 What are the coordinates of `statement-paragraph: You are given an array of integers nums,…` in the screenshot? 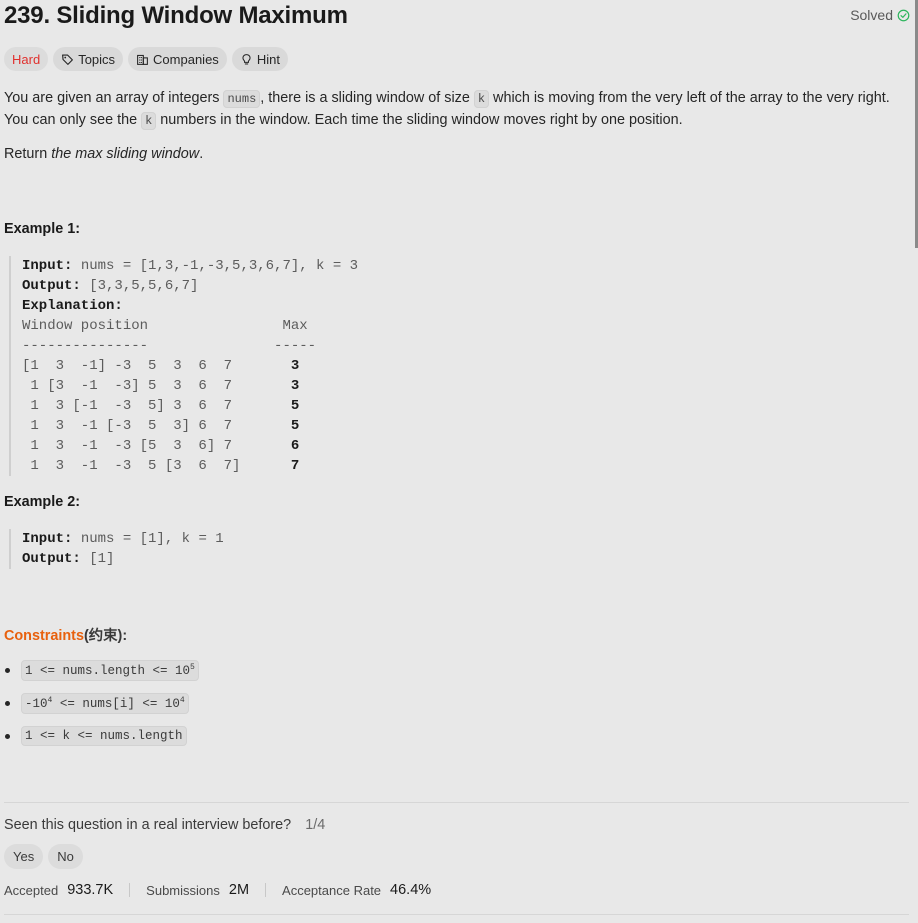 It's located at (456, 110).